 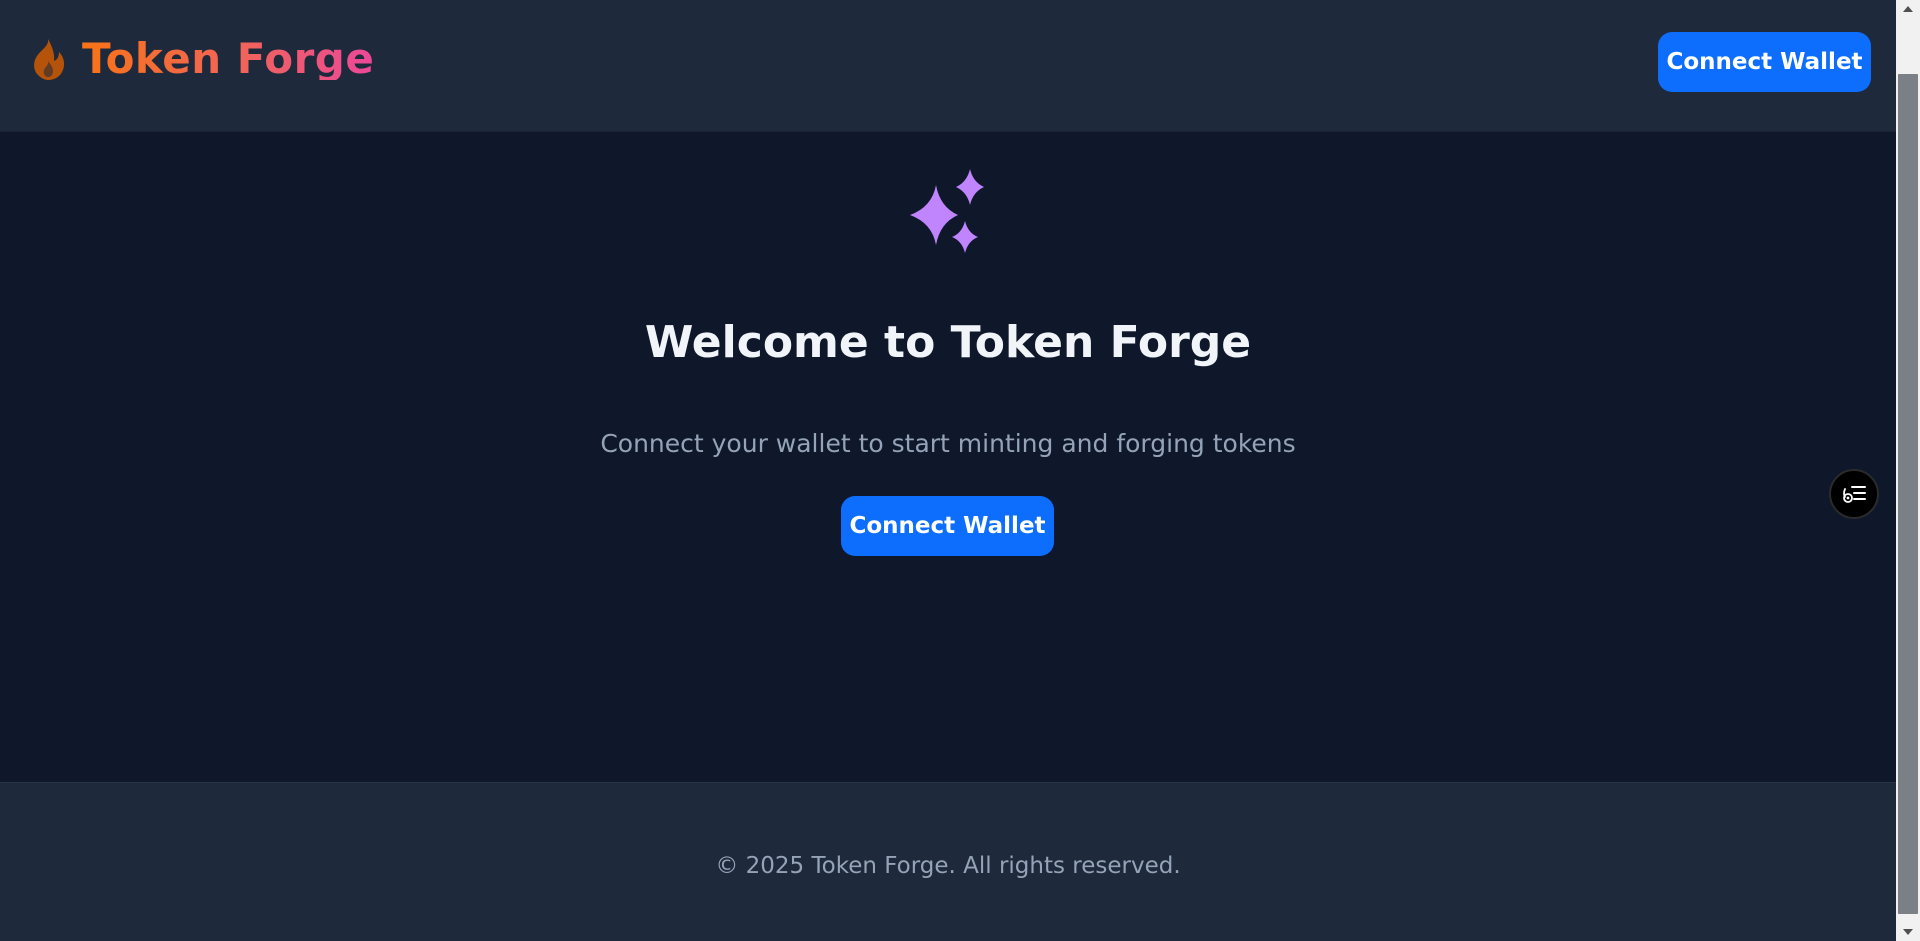 I want to click on copyright-text: © 2025 Token Forge. All rights reserved., so click(x=948, y=866).